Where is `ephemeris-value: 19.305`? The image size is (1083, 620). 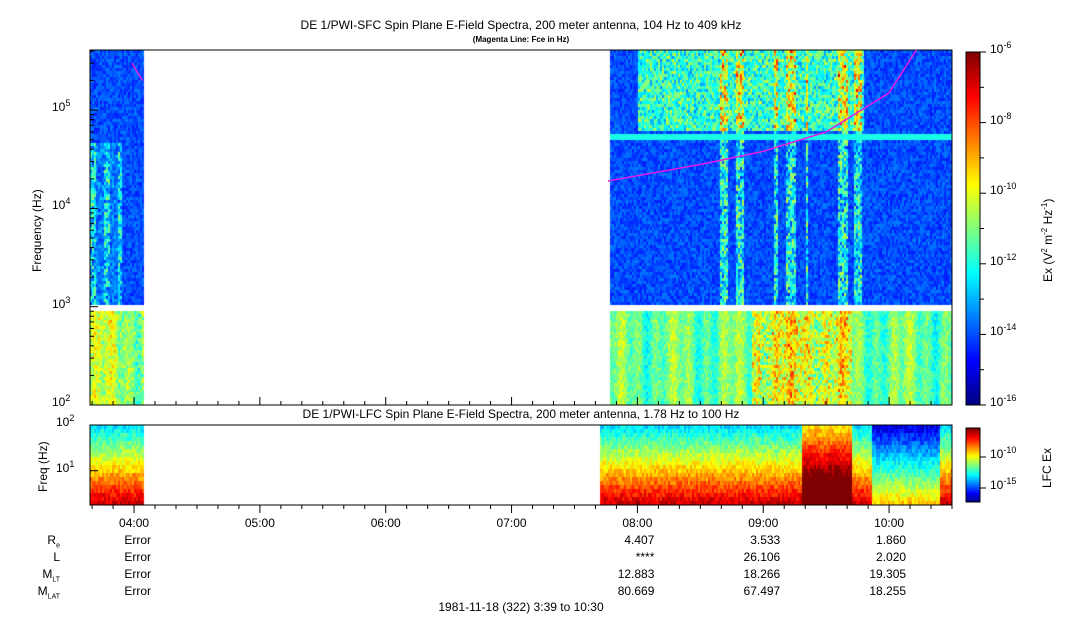 ephemeris-value: 19.305 is located at coordinates (888, 574).